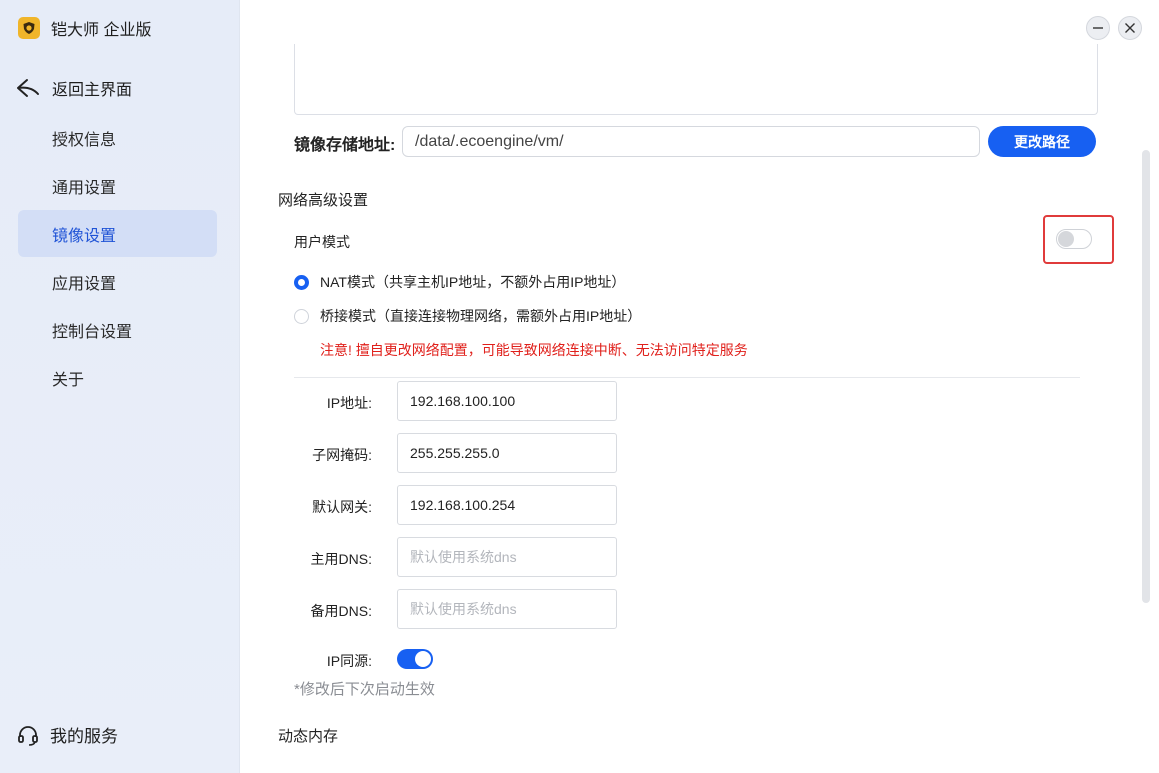 Image resolution: width=1159 pixels, height=773 pixels. I want to click on back-label: 返回主界面, so click(92, 90).